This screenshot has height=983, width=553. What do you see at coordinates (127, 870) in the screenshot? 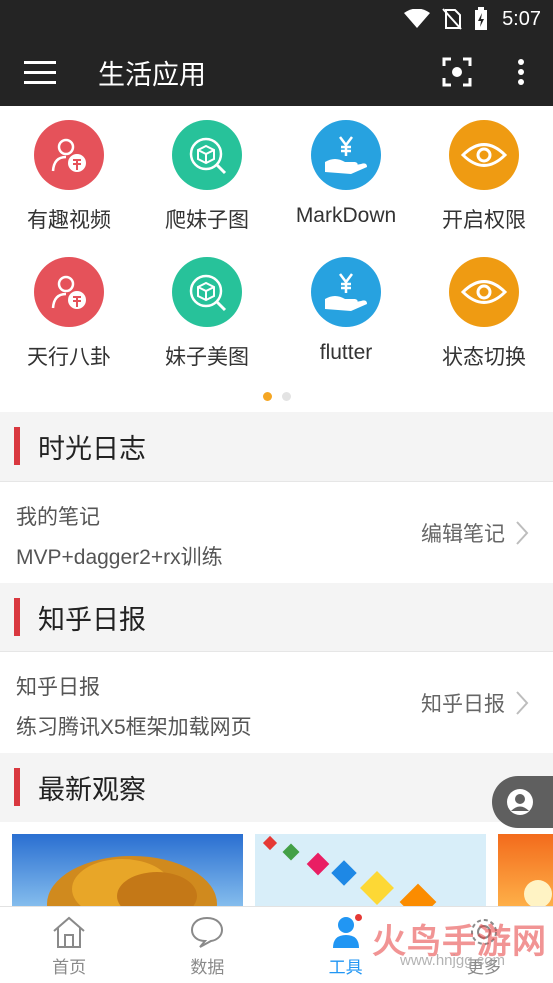
I see `tree-photo` at bounding box center [127, 870].